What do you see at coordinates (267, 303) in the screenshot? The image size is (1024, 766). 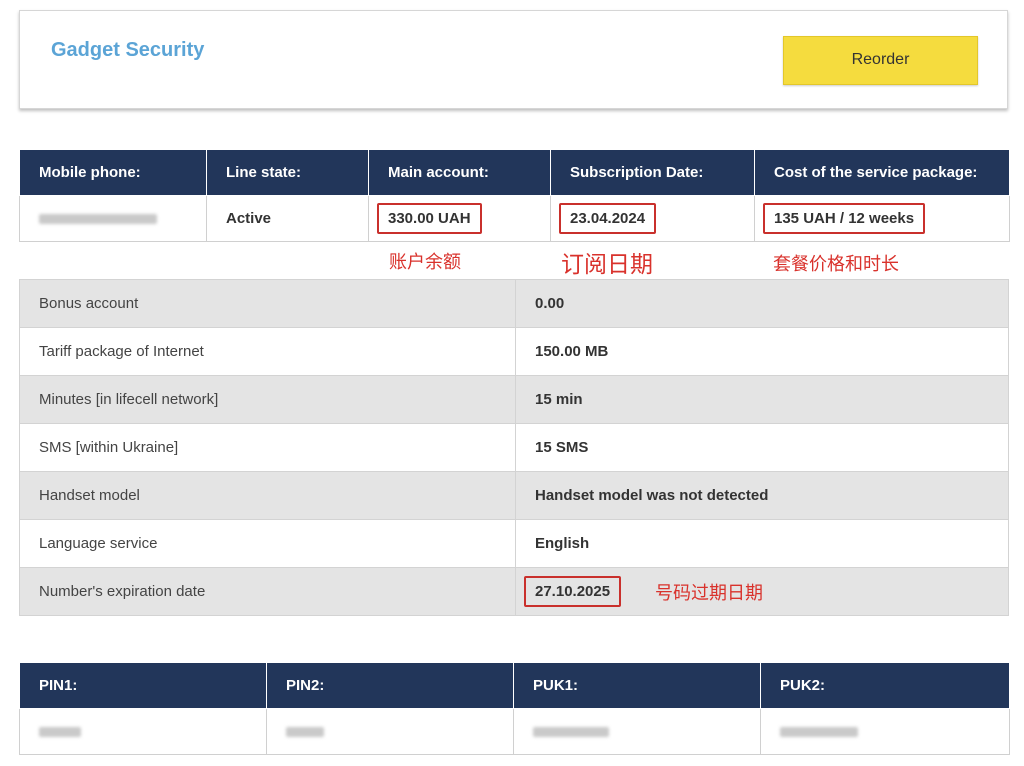 I see `detail-label: Bonus account` at bounding box center [267, 303].